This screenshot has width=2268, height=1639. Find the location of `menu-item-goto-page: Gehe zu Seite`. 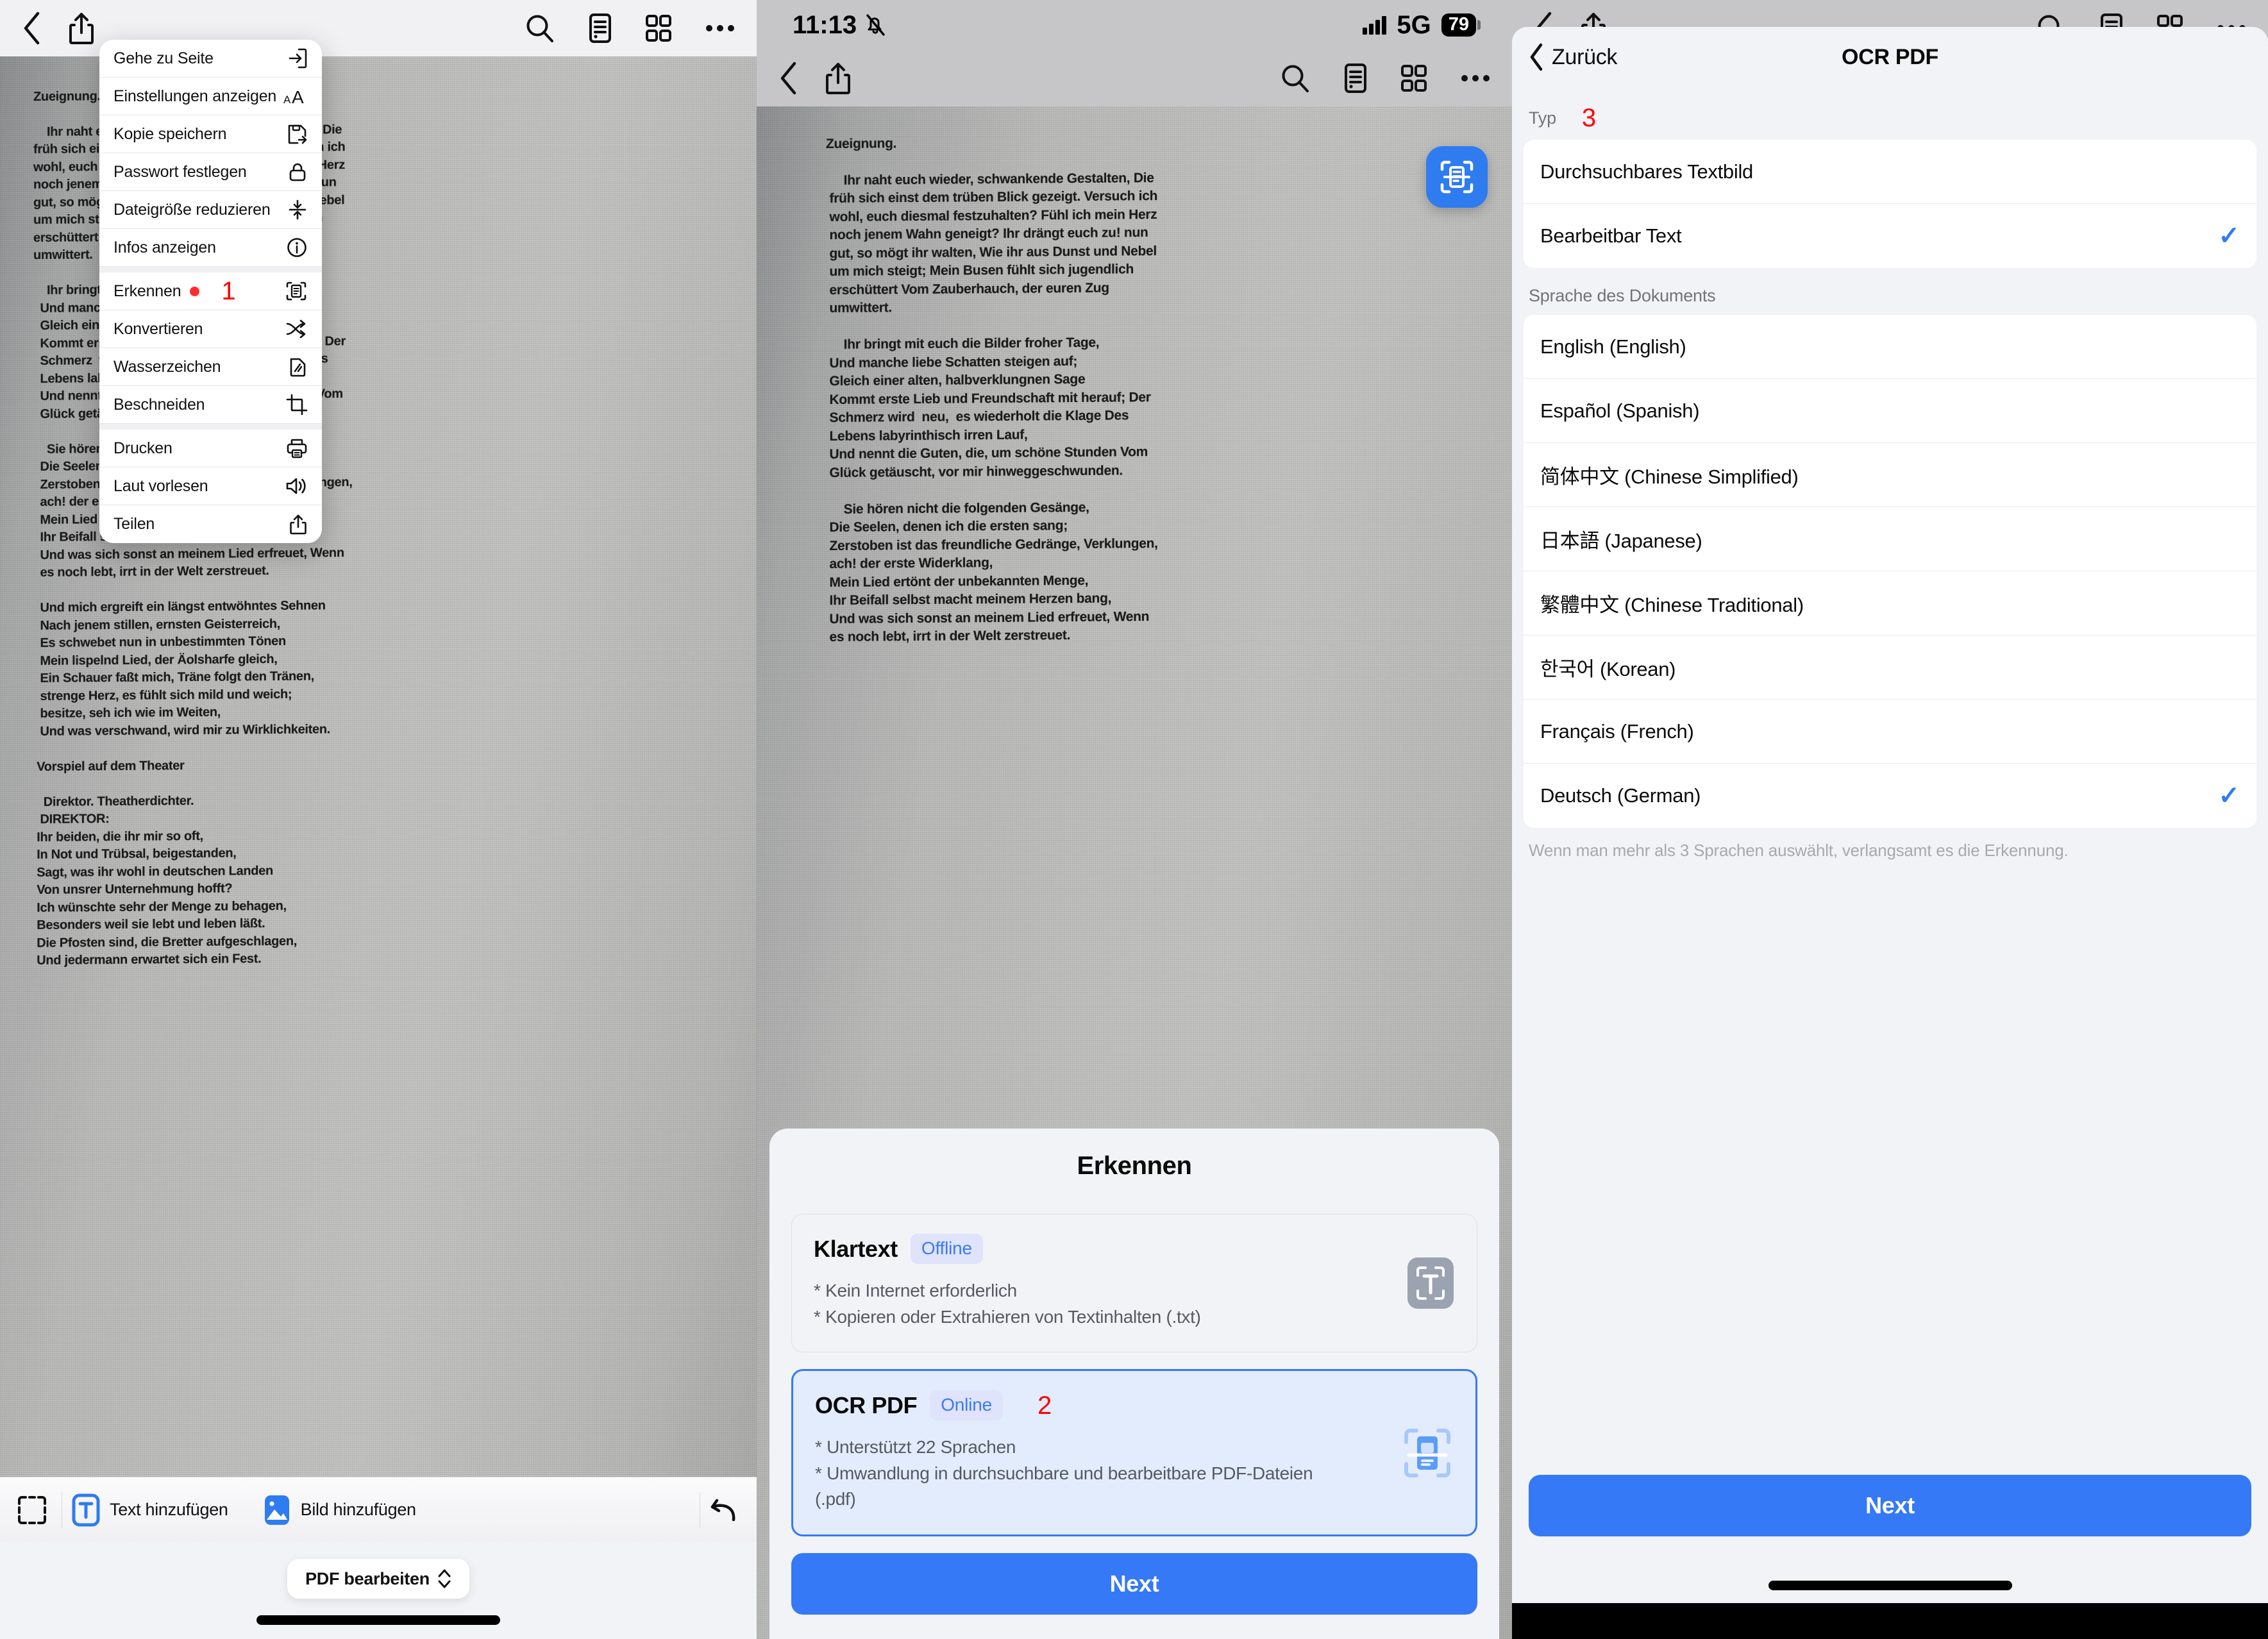

menu-item-goto-page: Gehe zu Seite is located at coordinates (210, 59).